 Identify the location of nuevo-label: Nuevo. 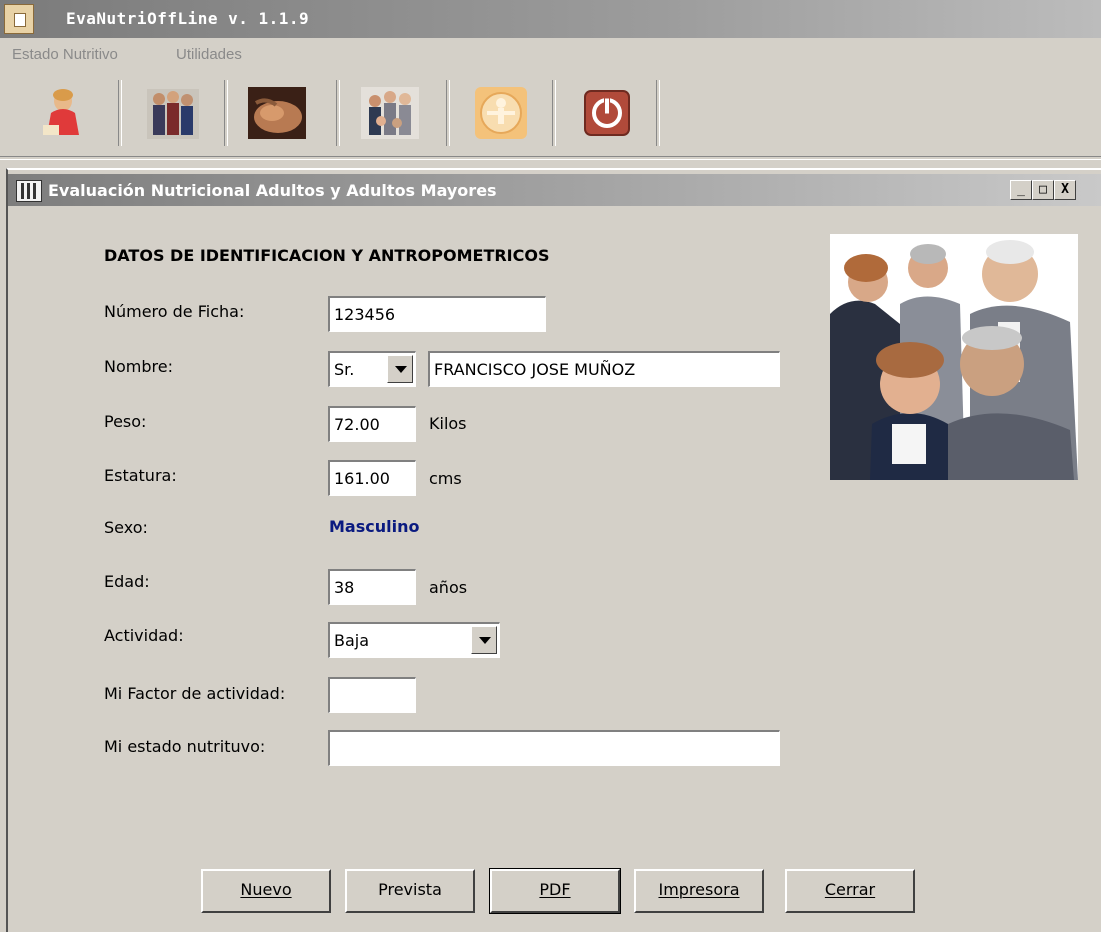
(266, 889).